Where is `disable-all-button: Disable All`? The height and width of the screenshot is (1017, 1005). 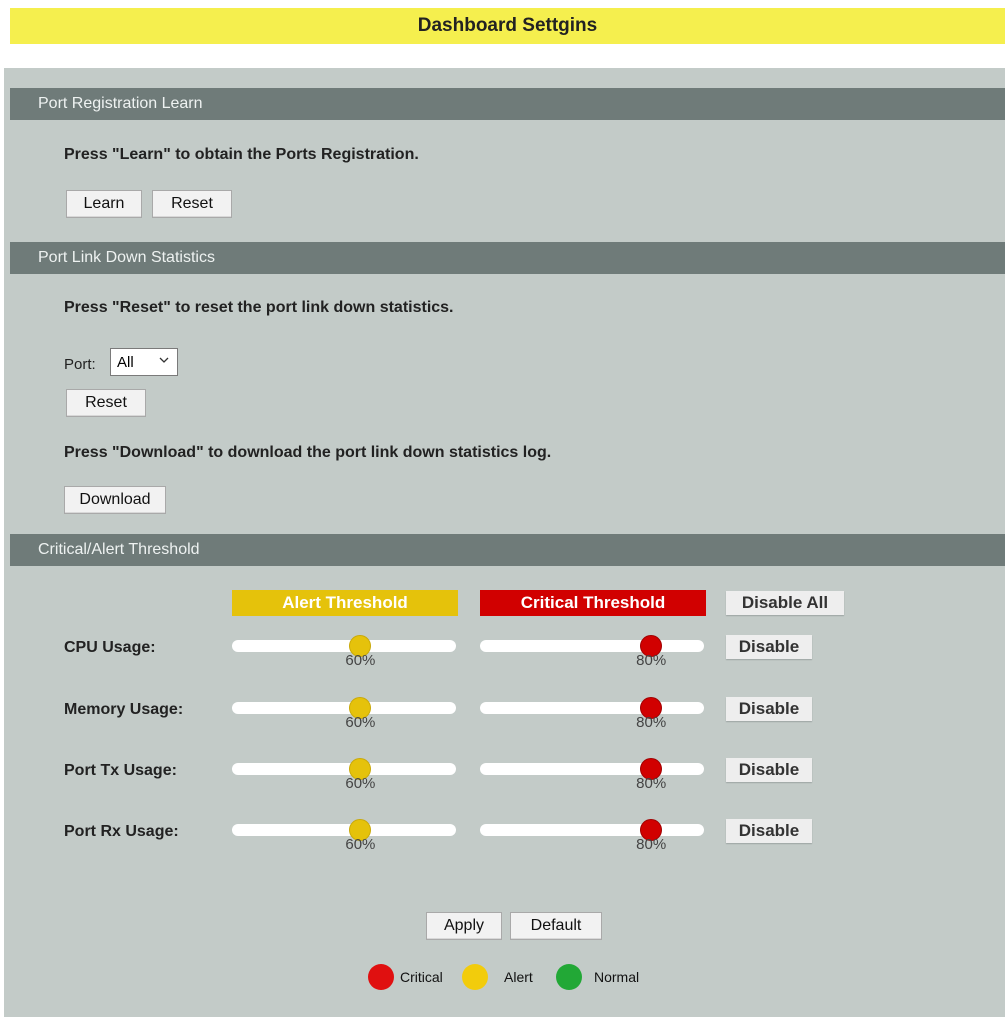
disable-all-button: Disable All is located at coordinates (785, 603).